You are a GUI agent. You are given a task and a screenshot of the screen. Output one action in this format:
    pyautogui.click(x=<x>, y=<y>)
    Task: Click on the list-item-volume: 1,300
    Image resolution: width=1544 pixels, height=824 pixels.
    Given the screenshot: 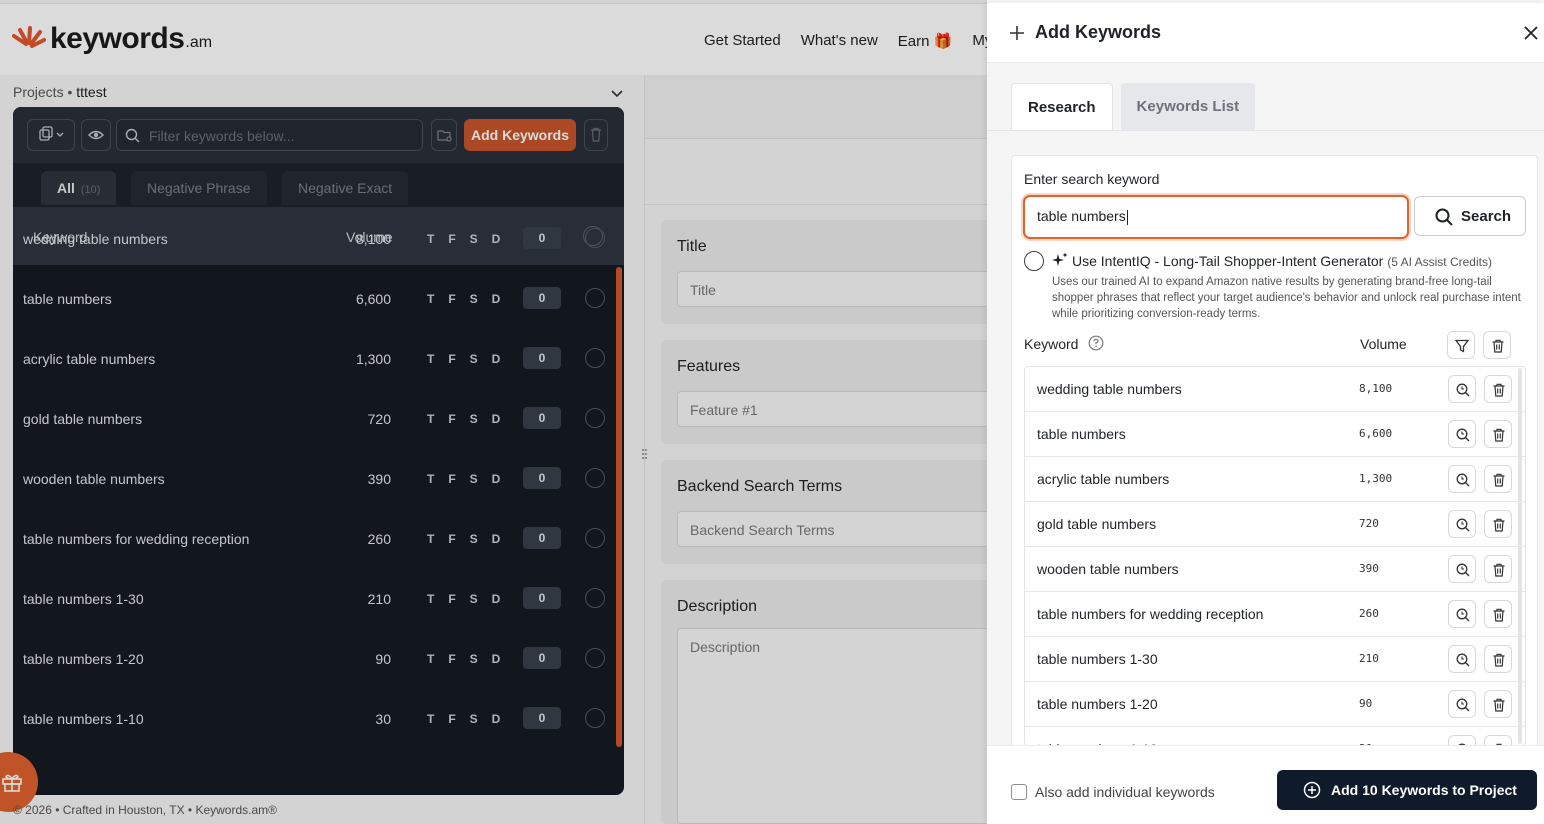 What is the action you would take?
    pyautogui.click(x=1376, y=478)
    